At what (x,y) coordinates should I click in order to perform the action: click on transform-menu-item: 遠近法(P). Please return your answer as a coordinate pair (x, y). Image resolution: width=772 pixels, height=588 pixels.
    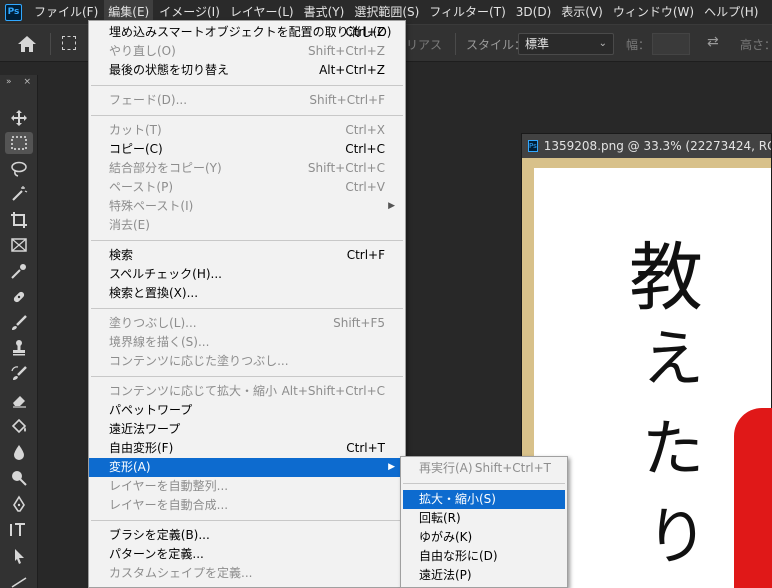
    Looking at the image, I should click on (484, 575).